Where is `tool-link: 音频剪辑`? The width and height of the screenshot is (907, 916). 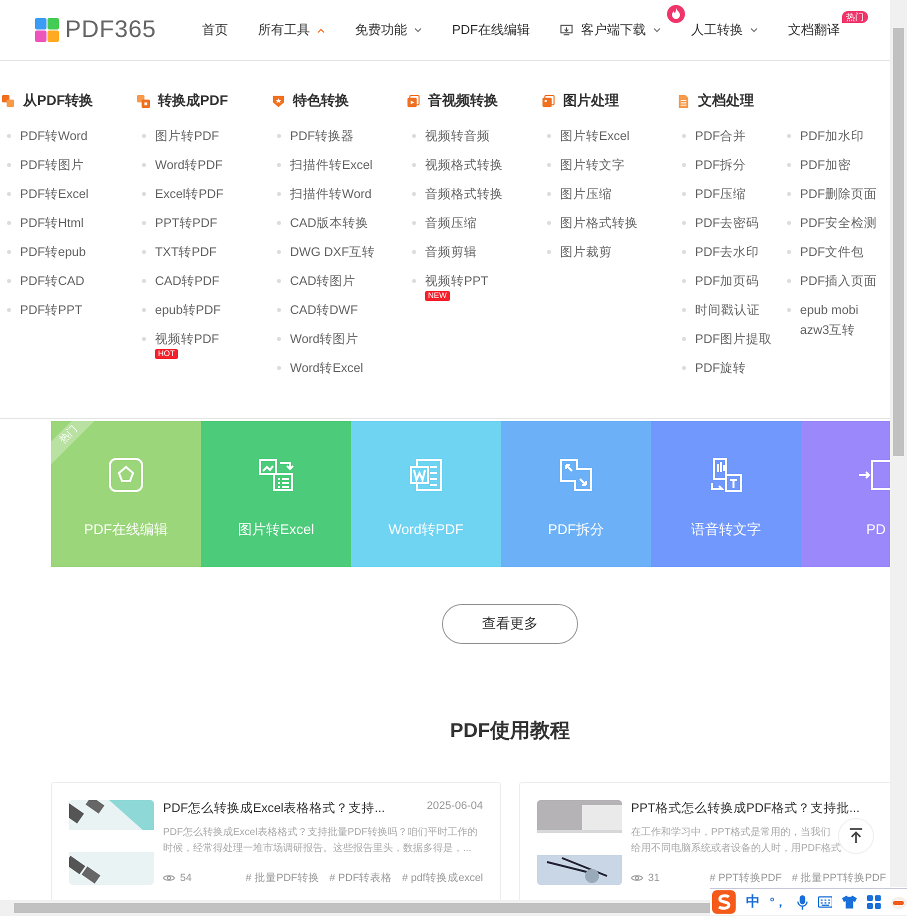
tool-link: 音频剪辑 is located at coordinates (451, 252).